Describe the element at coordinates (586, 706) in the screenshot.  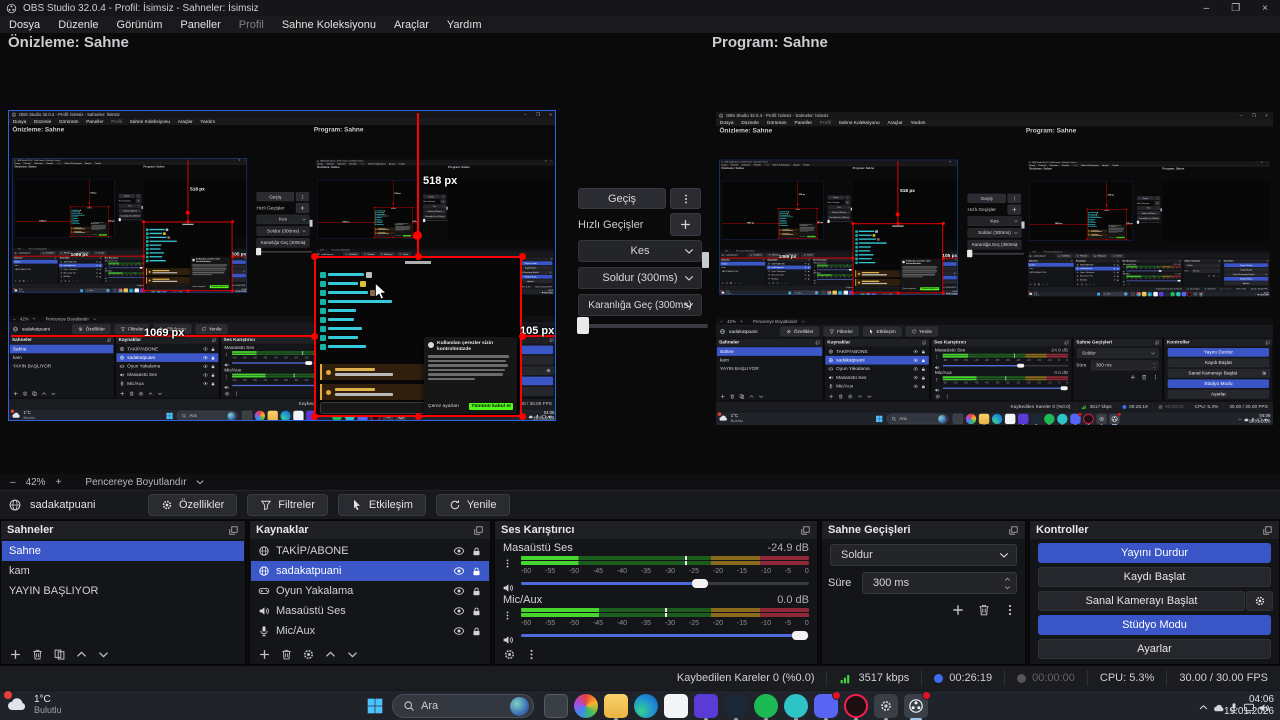
I see `photos-app-icon` at that location.